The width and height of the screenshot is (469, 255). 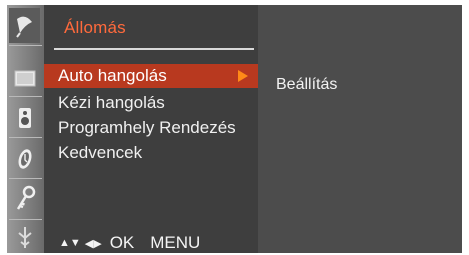 What do you see at coordinates (93, 243) in the screenshot?
I see `leftright-arrows-icon: ◀▶` at bounding box center [93, 243].